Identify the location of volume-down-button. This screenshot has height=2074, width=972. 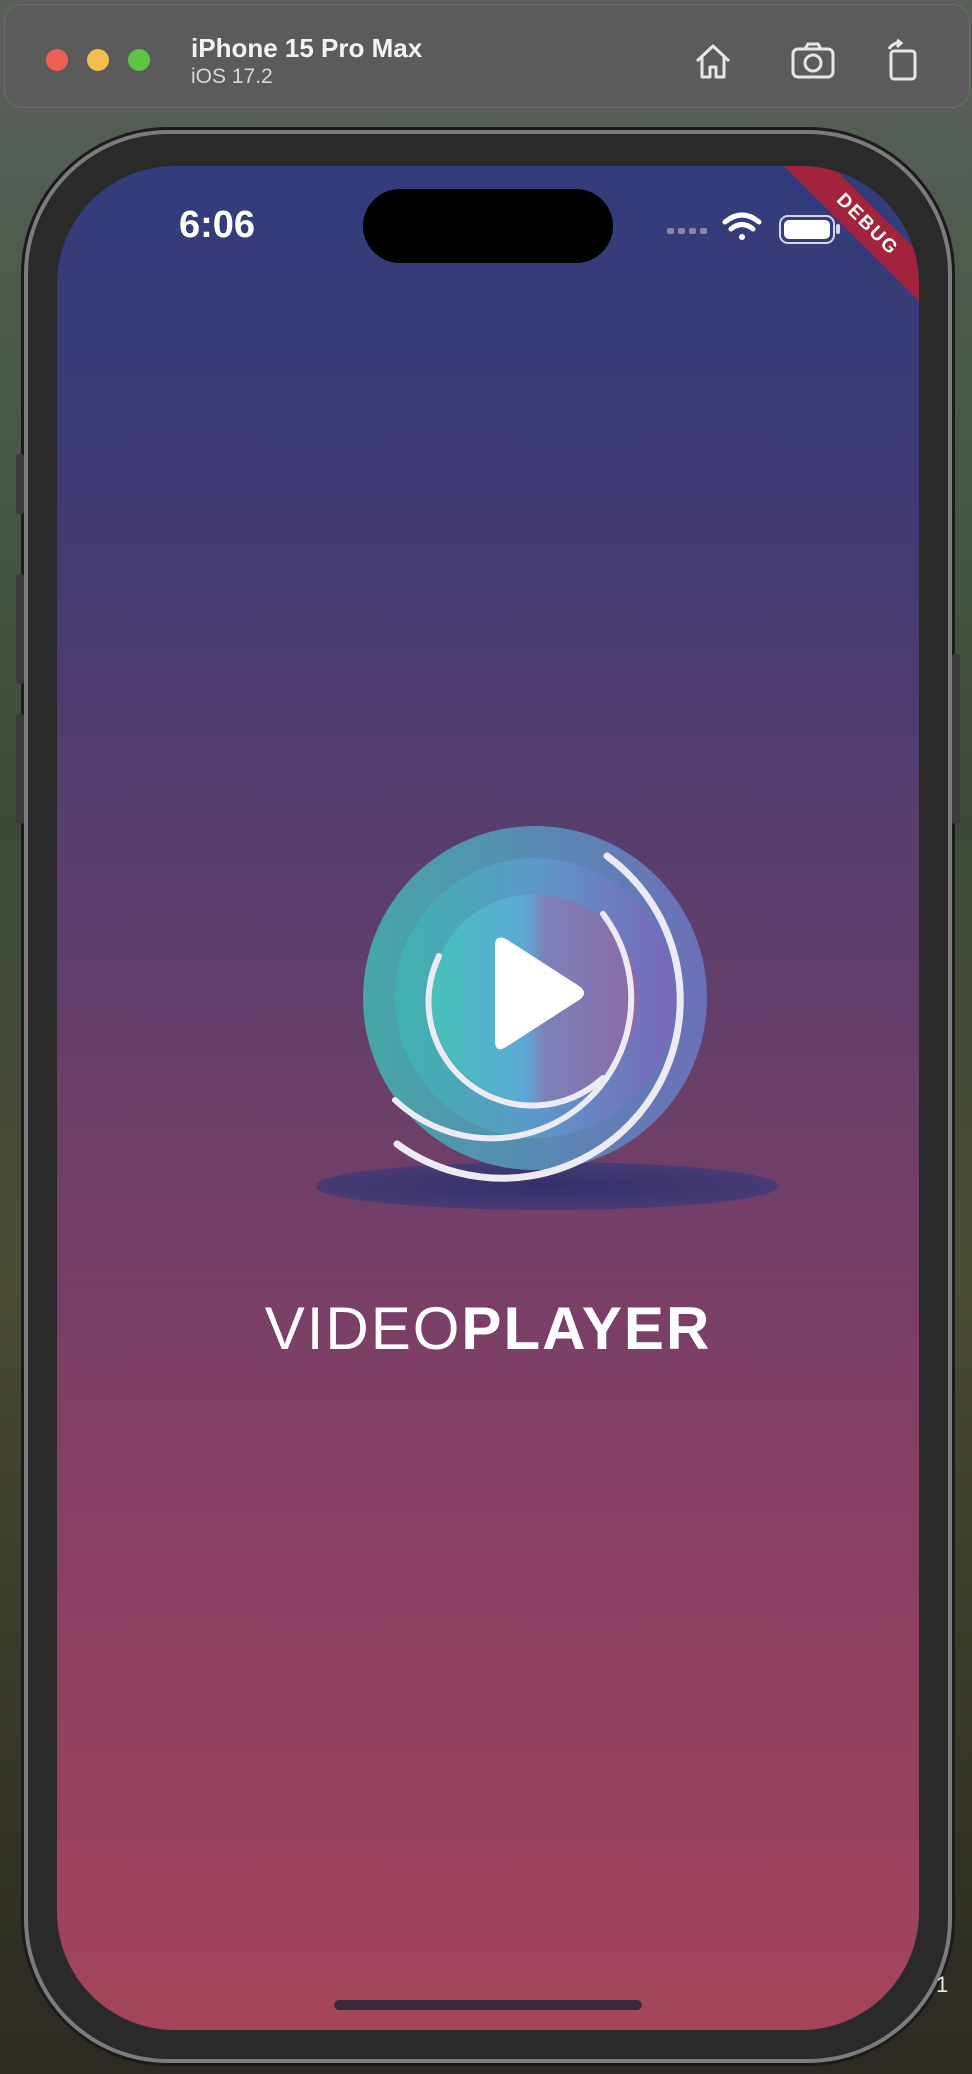
(20, 769).